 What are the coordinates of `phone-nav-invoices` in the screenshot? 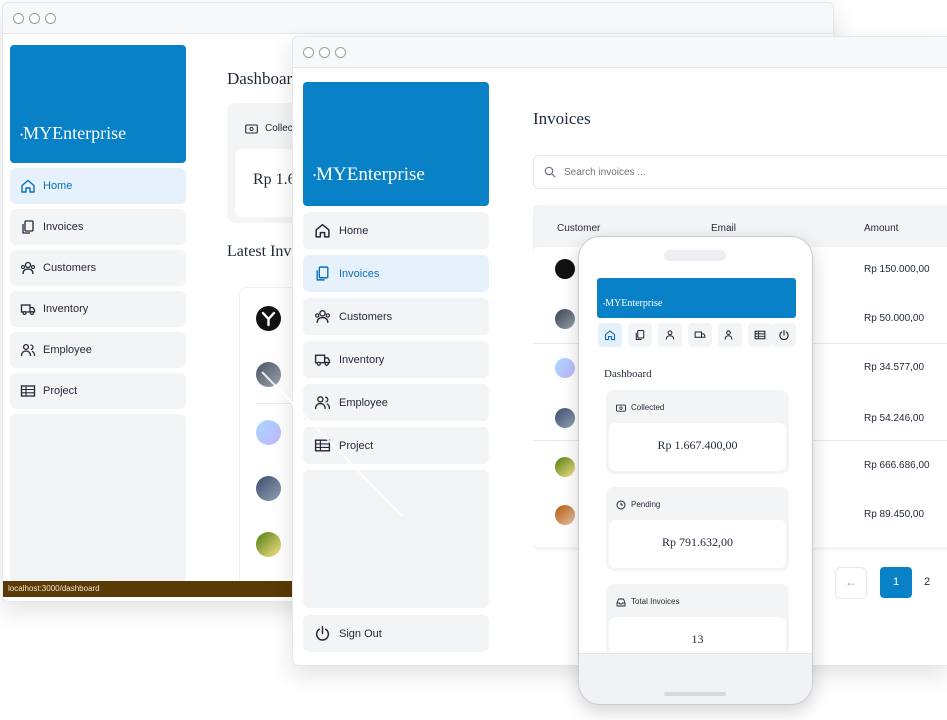 It's located at (640, 335).